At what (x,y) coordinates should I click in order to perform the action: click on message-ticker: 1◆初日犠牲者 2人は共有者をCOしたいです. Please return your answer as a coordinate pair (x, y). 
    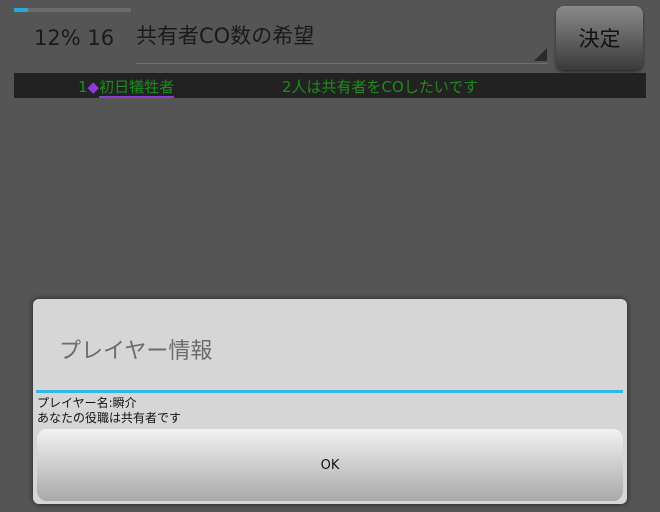
    Looking at the image, I should click on (330, 85).